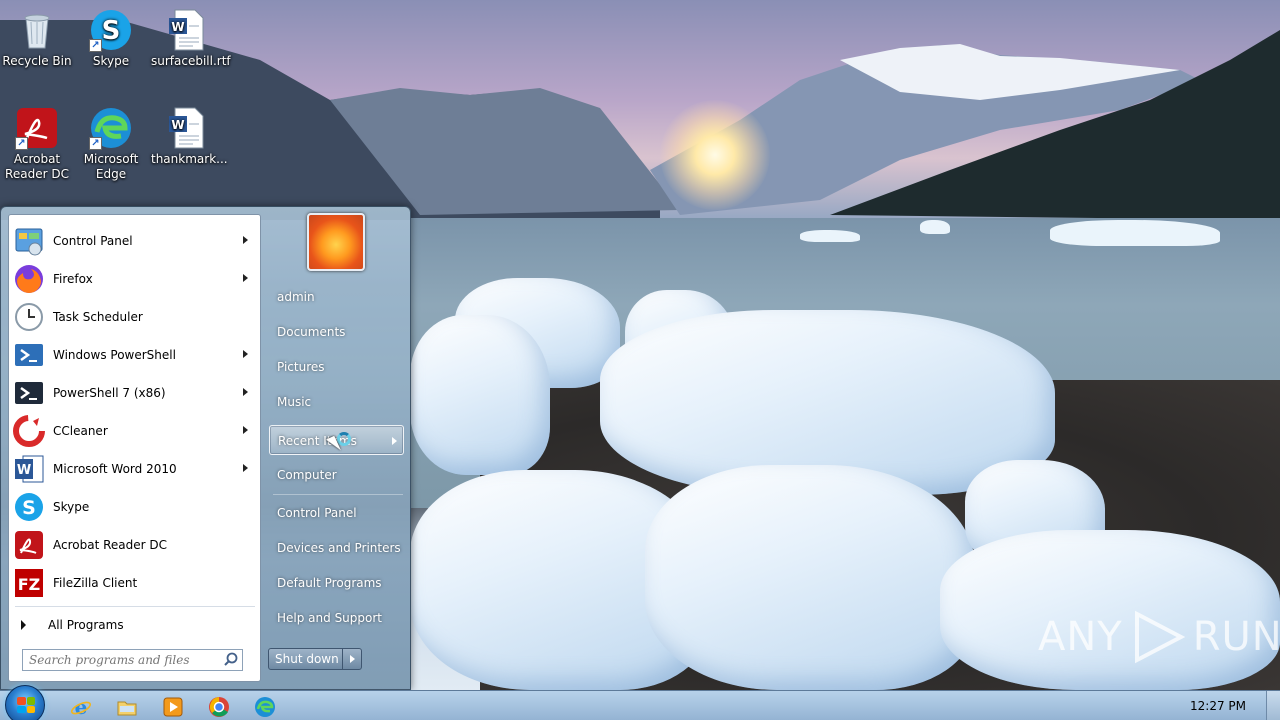  What do you see at coordinates (336, 548) in the screenshot?
I see `places-item-devices-printers: Devices and Printers` at bounding box center [336, 548].